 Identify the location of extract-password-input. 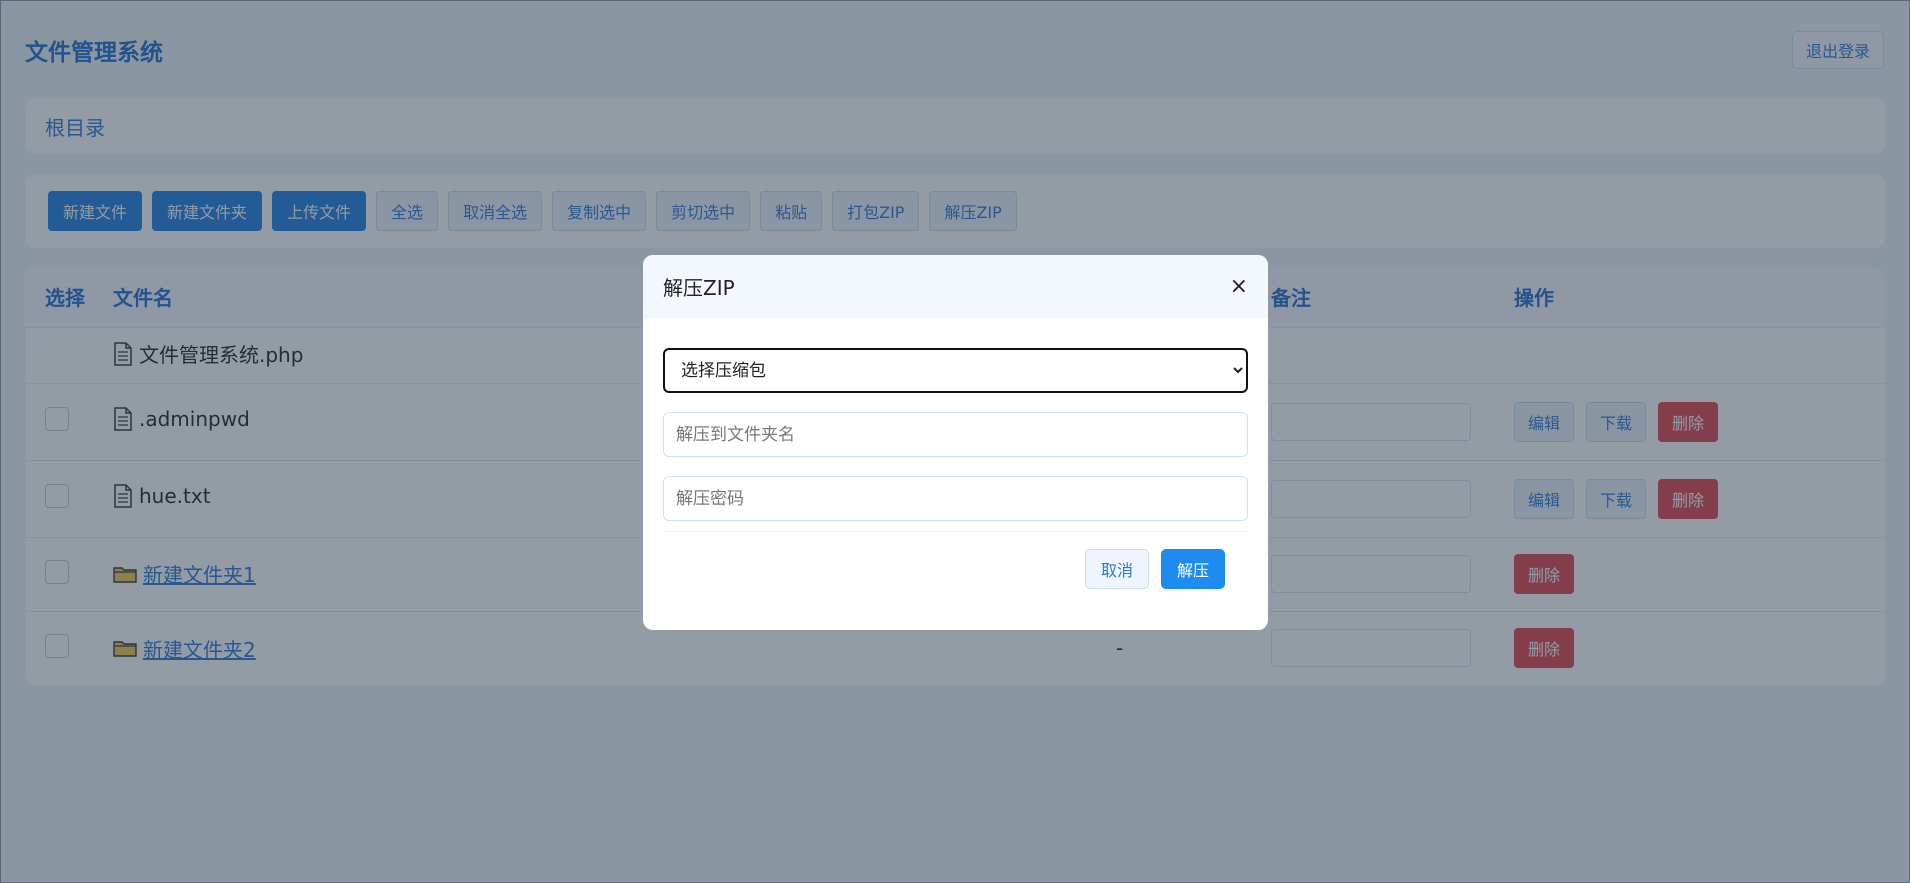
(955, 498).